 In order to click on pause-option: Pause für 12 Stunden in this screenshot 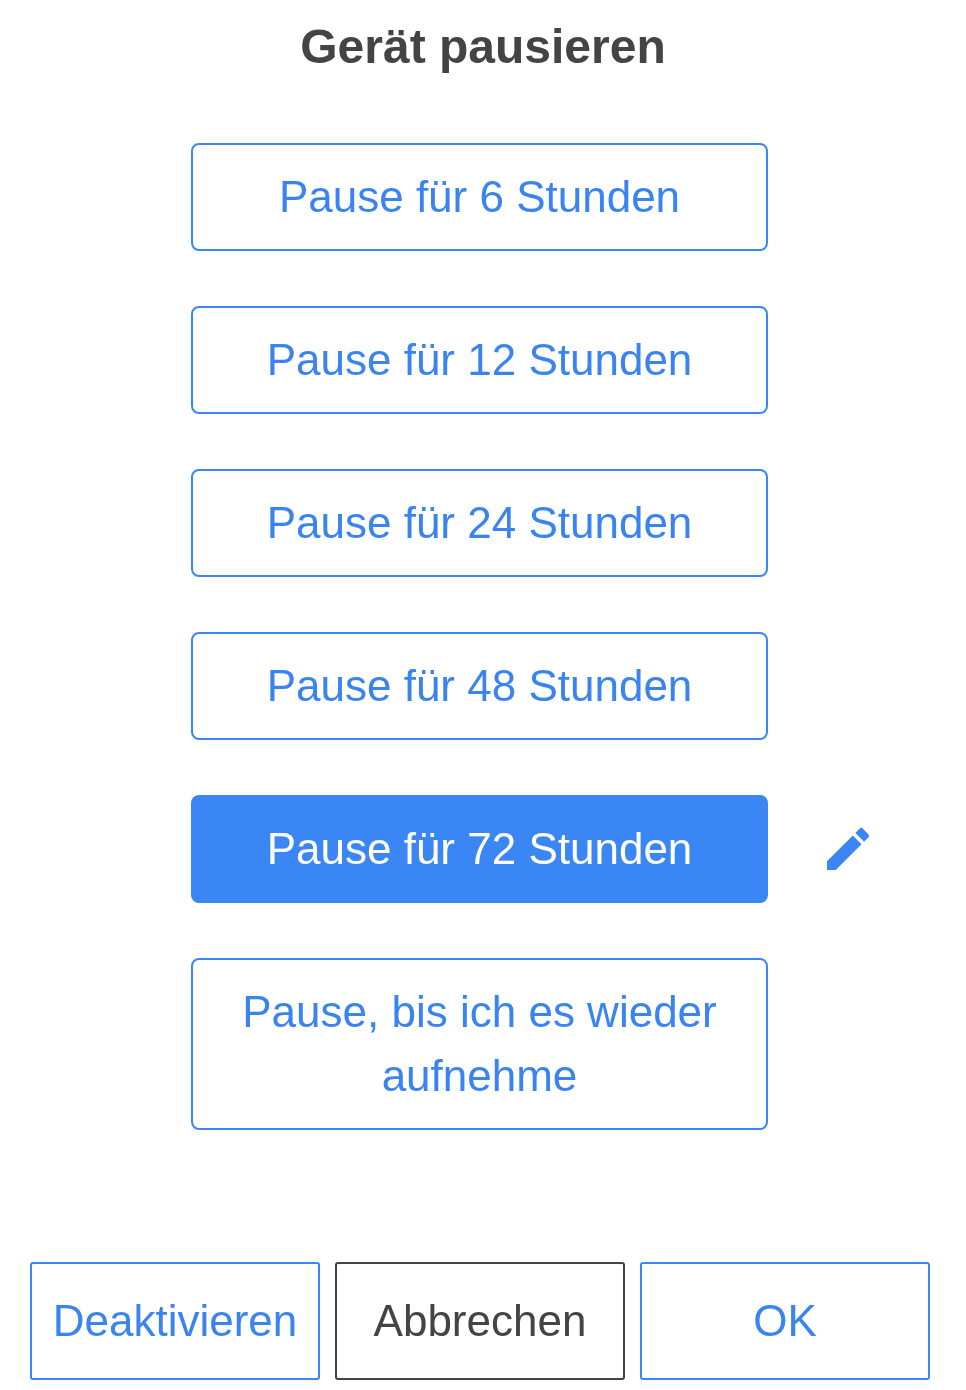, I will do `click(479, 360)`.